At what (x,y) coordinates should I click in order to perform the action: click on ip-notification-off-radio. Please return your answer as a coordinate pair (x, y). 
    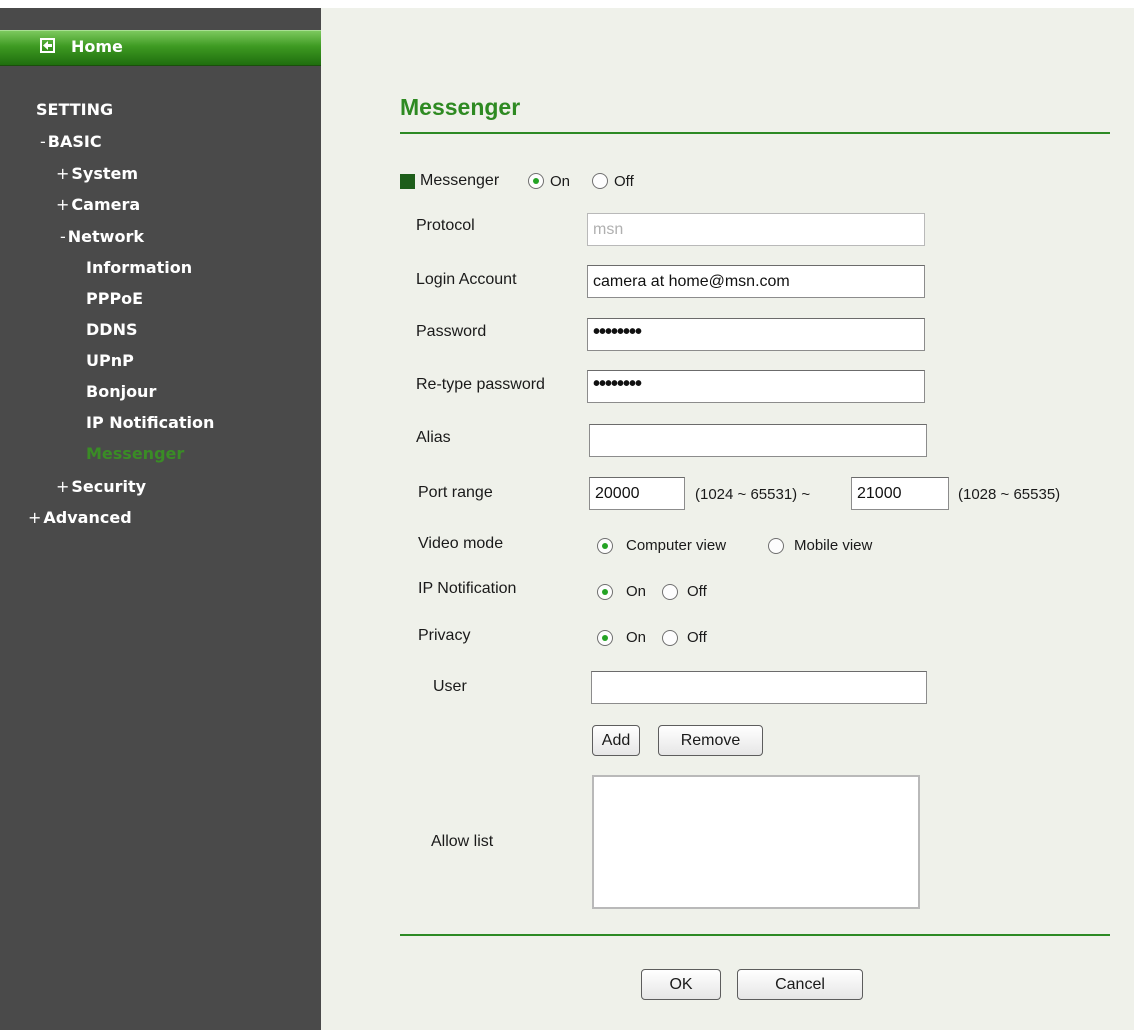
    Looking at the image, I should click on (670, 592).